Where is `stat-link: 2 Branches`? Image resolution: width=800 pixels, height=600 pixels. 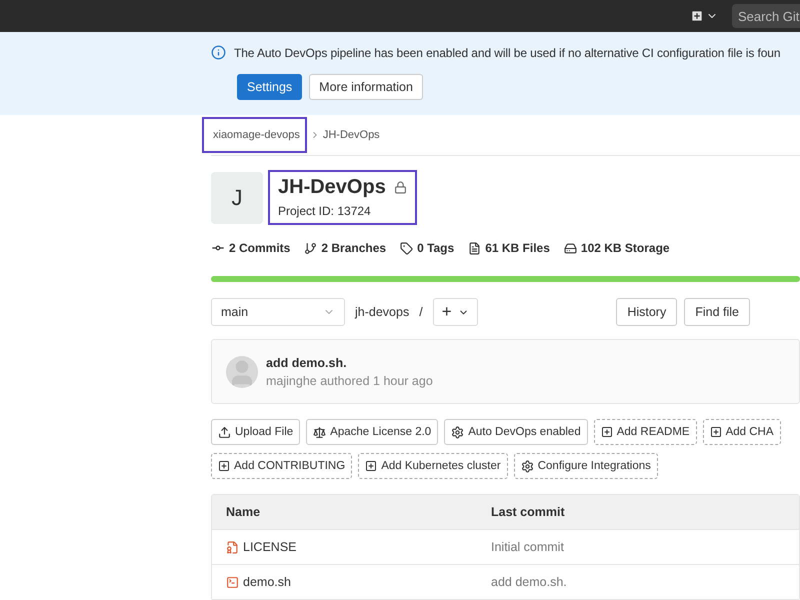
stat-link: 2 Branches is located at coordinates (345, 248).